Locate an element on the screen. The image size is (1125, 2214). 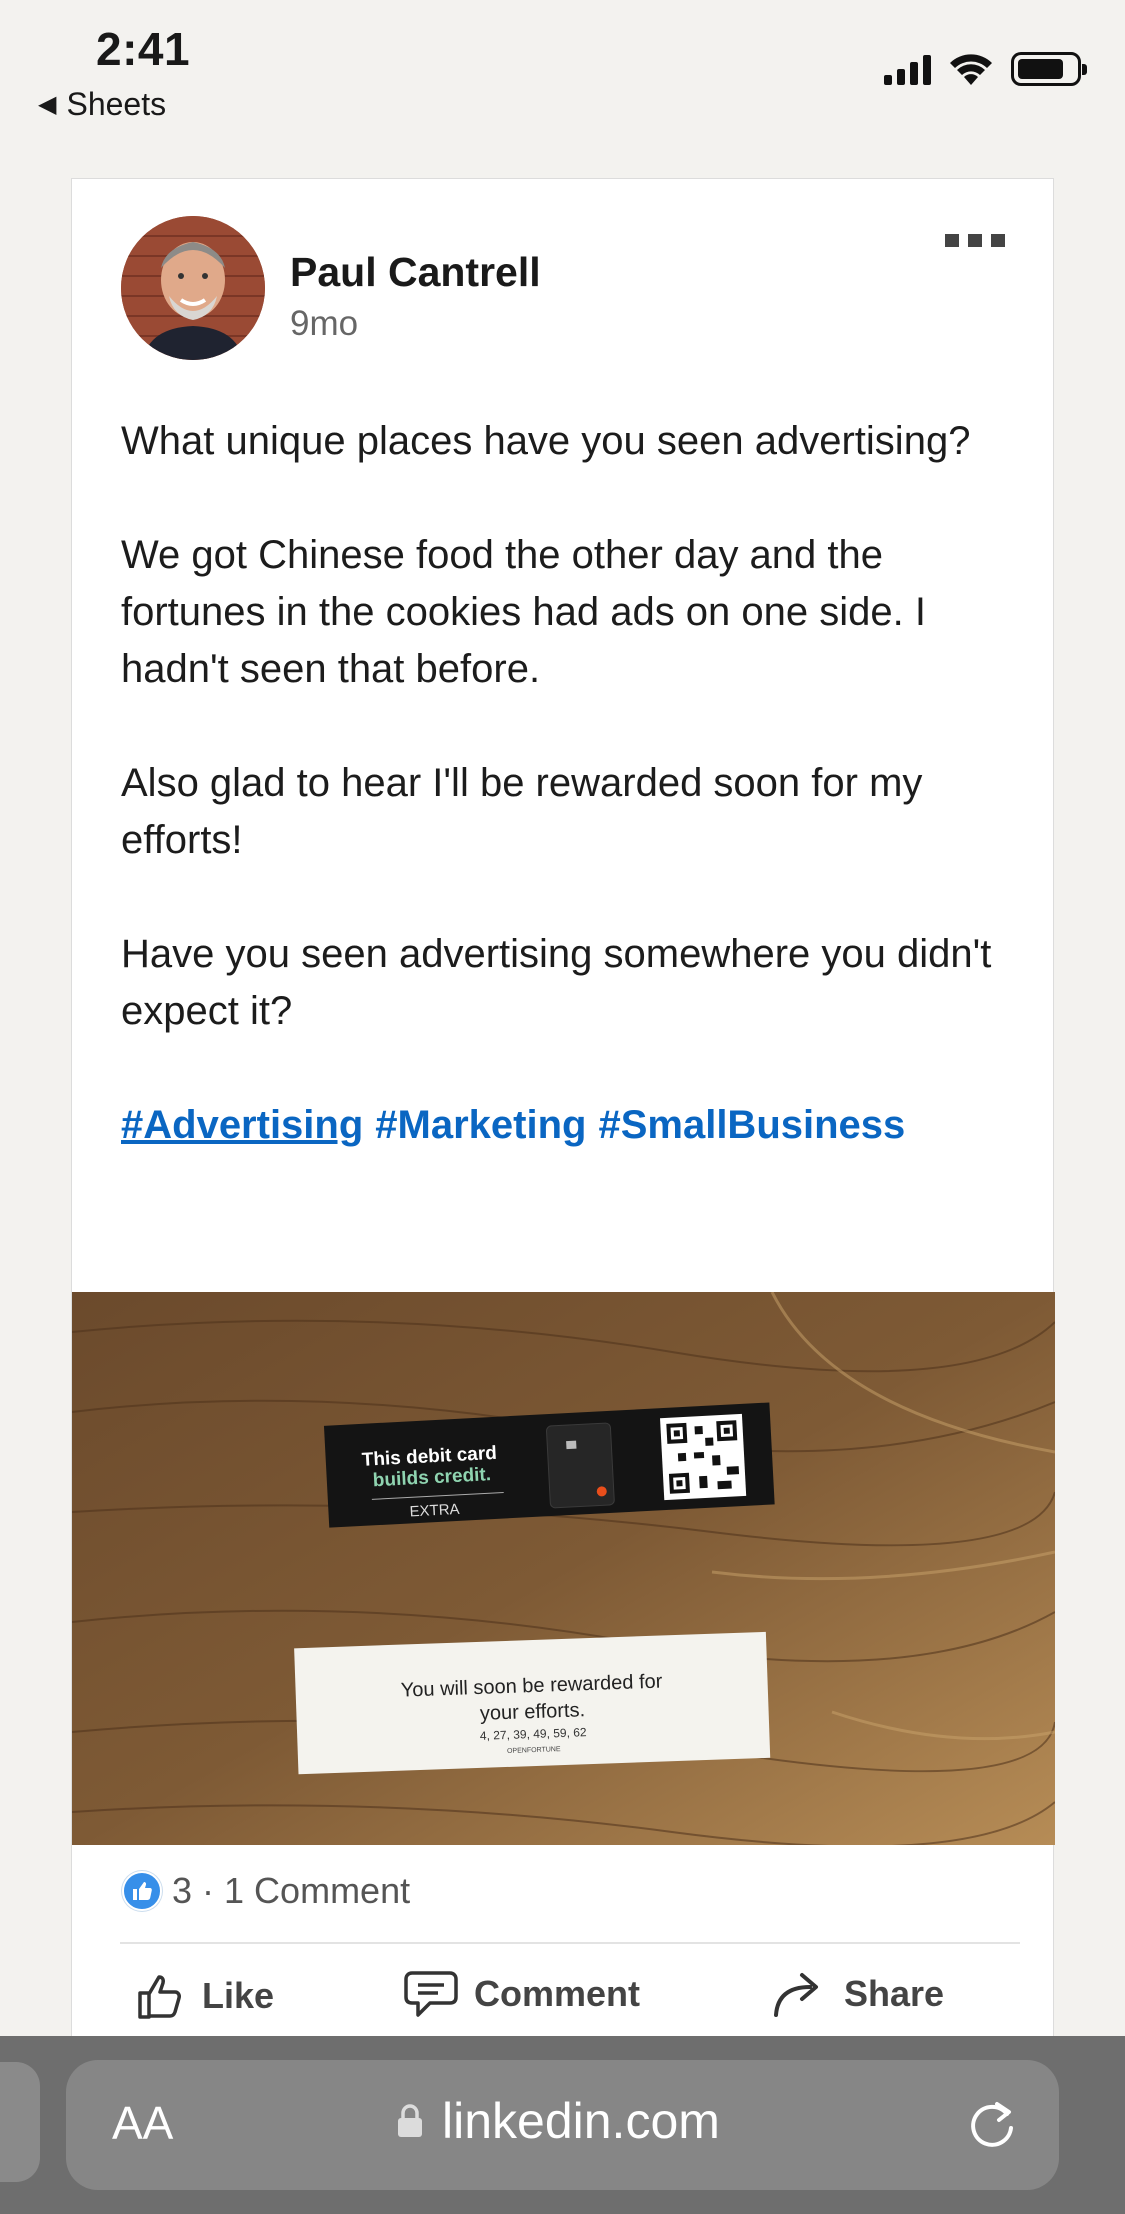
author-name: Paul Cantrell is located at coordinates (415, 272).